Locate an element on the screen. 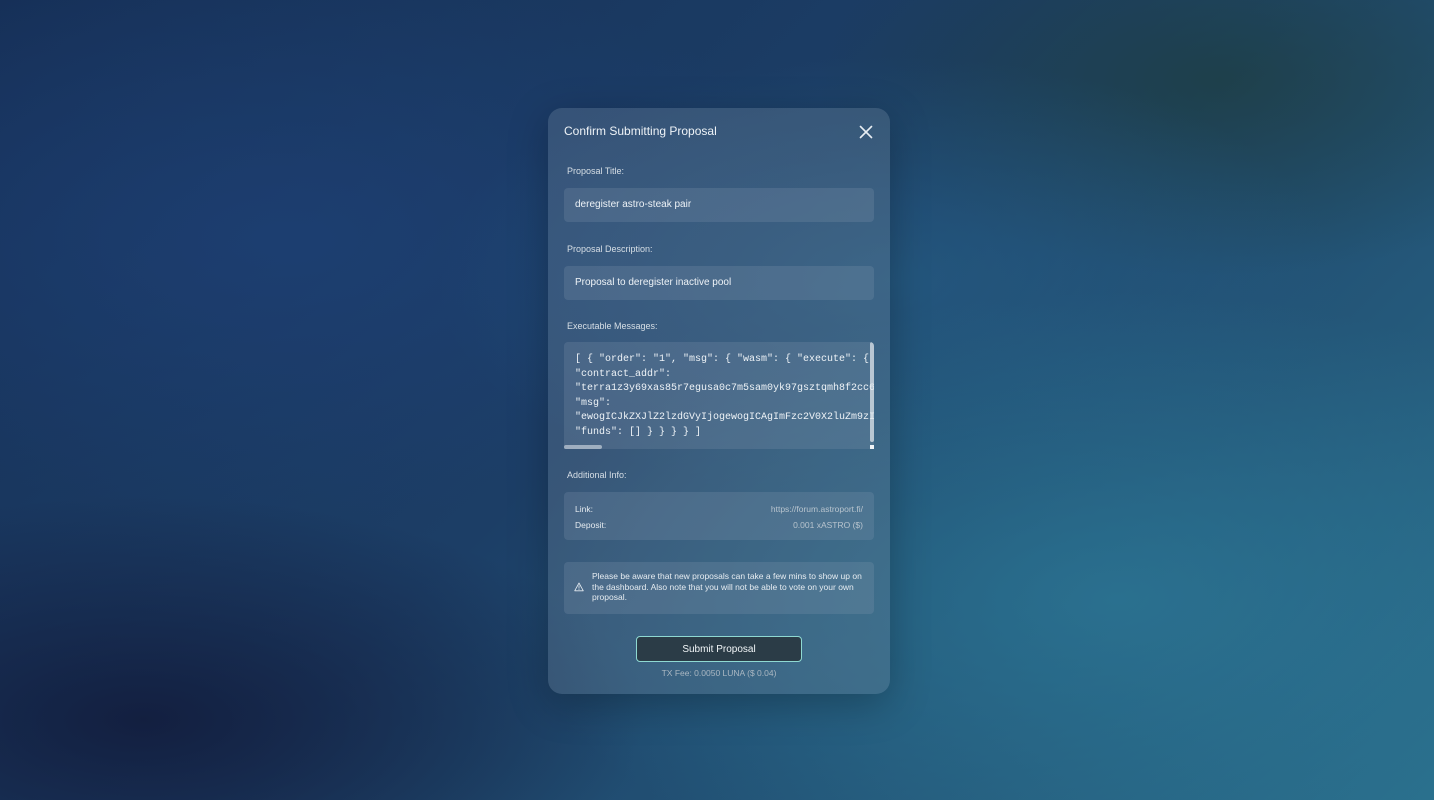 Image resolution: width=1434 pixels, height=800 pixels. executable-messages-label: Executable Messages: is located at coordinates (612, 326).